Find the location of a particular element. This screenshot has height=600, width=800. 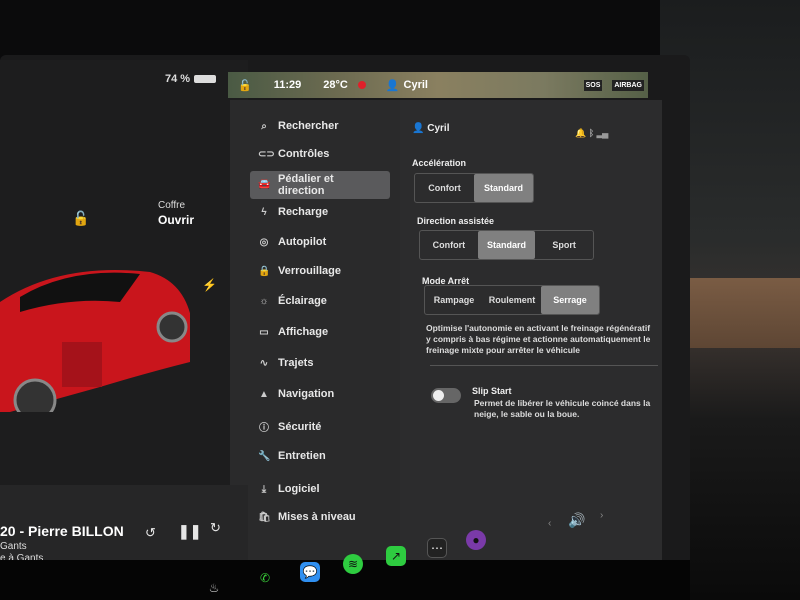

rear-defrost-icon: ♨ is located at coordinates (214, 588).